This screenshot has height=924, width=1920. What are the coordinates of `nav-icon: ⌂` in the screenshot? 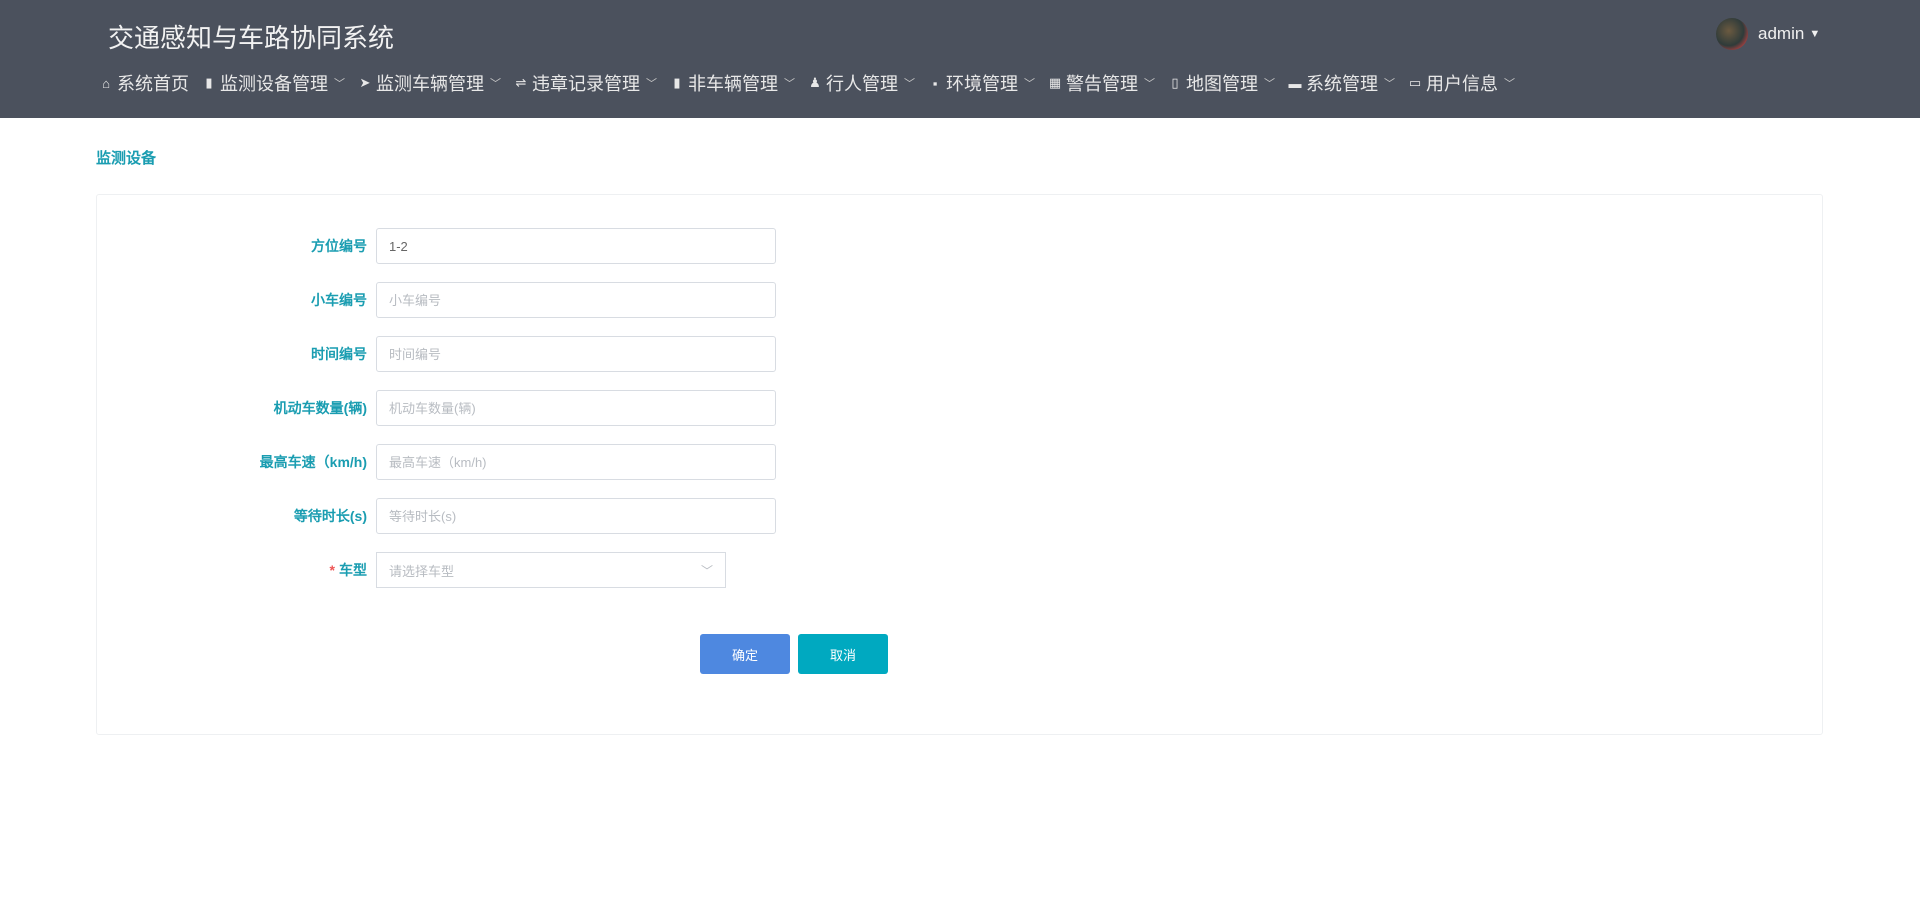 It's located at (106, 83).